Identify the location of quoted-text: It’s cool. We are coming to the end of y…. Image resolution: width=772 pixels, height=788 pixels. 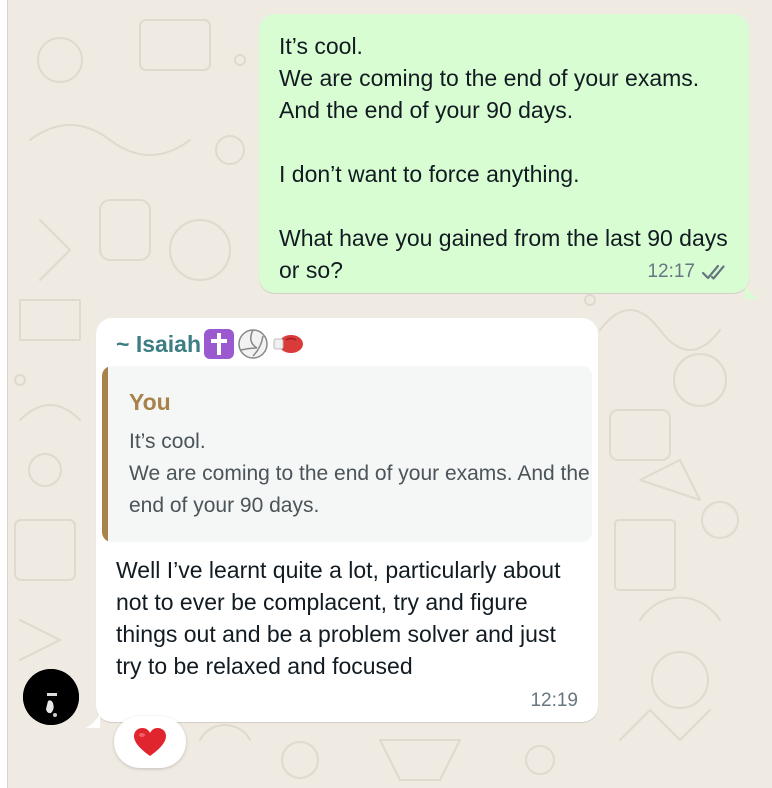
(359, 473).